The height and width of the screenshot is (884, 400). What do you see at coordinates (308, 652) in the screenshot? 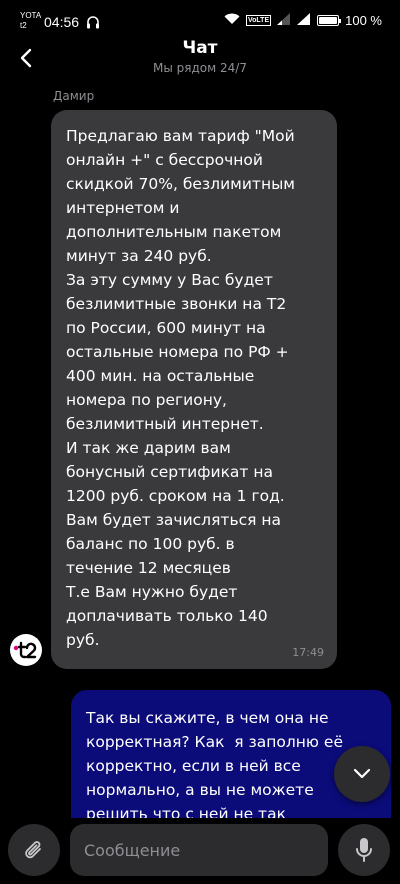
I see `message-time: 17:49` at bounding box center [308, 652].